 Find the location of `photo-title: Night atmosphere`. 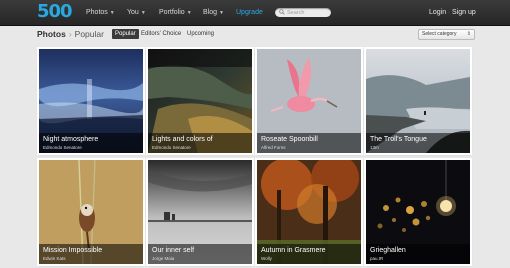

photo-title: Night atmosphere is located at coordinates (70, 140).